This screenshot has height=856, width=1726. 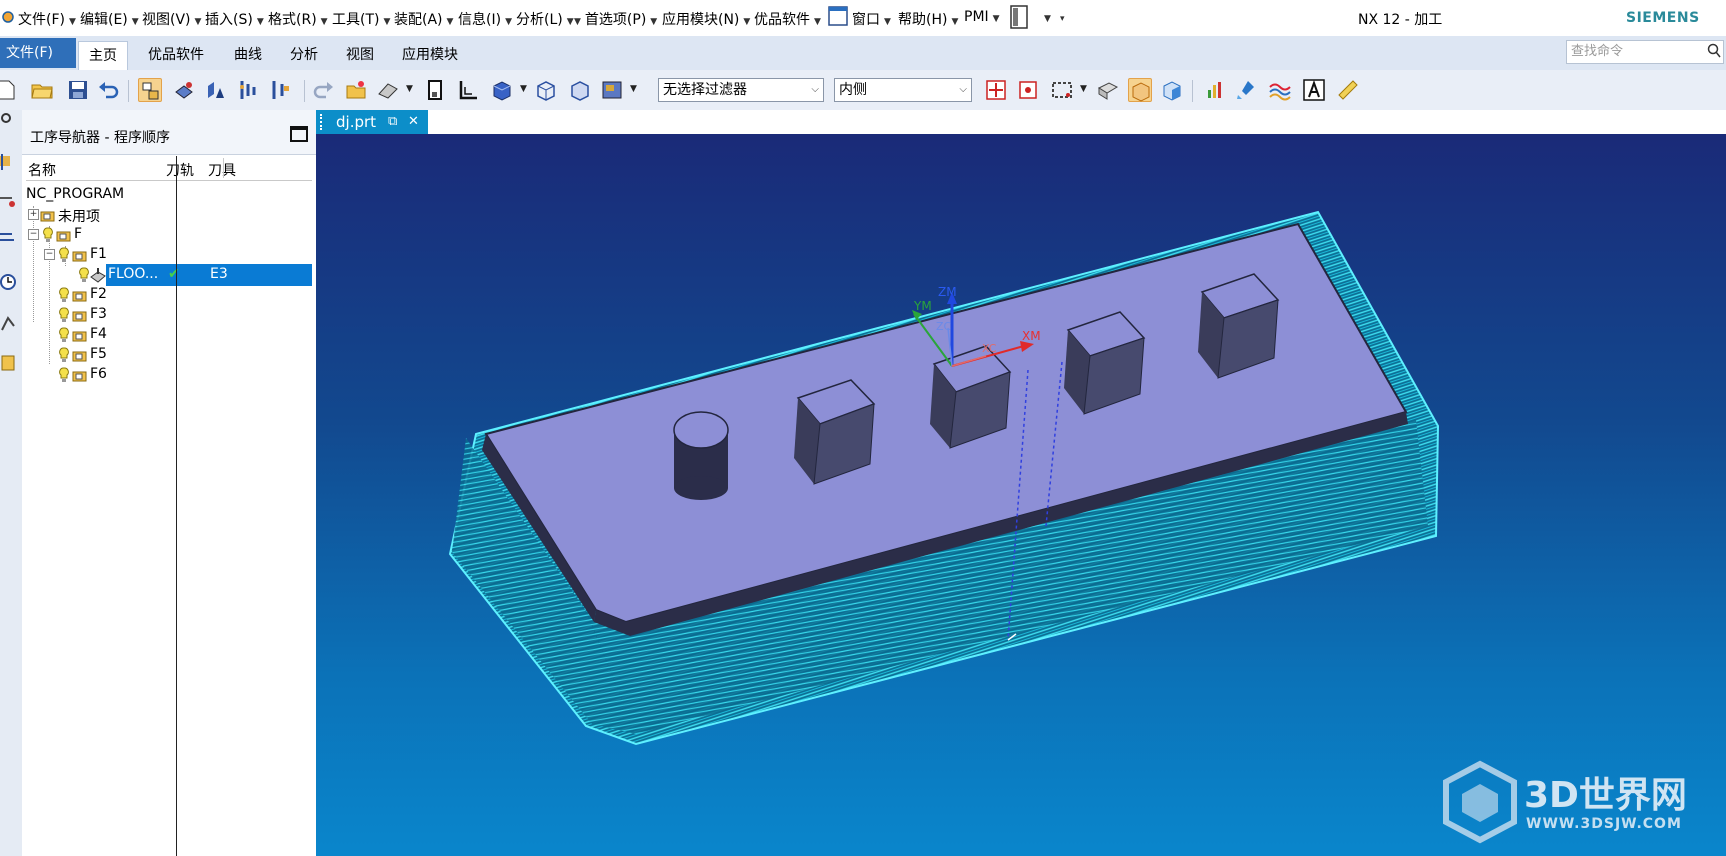 What do you see at coordinates (216, 90) in the screenshot?
I see `geometry-view-icon` at bounding box center [216, 90].